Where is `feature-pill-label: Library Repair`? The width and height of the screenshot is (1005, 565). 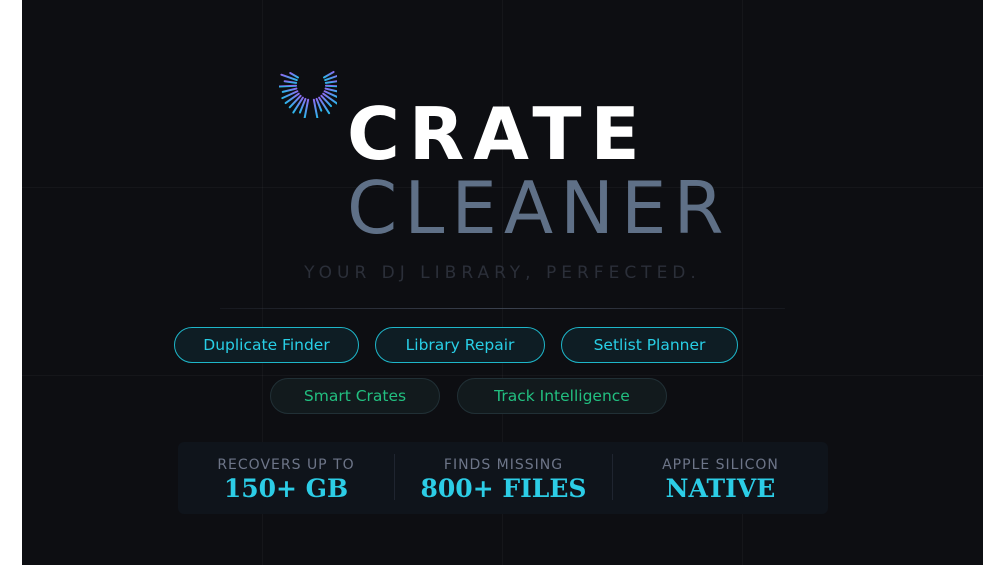
feature-pill-label: Library Repair is located at coordinates (460, 345).